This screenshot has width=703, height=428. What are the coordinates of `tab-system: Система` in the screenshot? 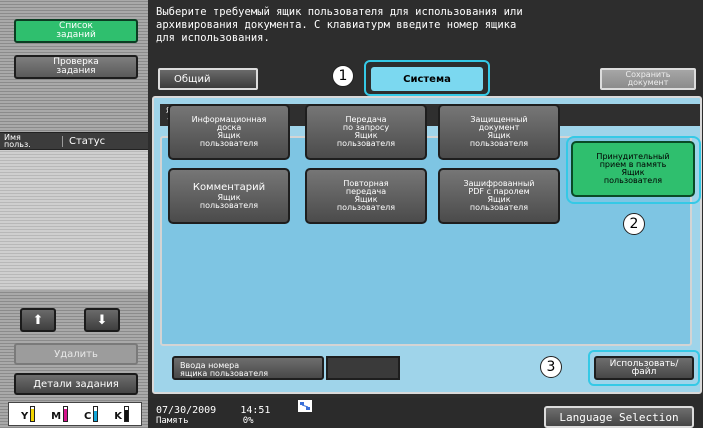 It's located at (427, 79).